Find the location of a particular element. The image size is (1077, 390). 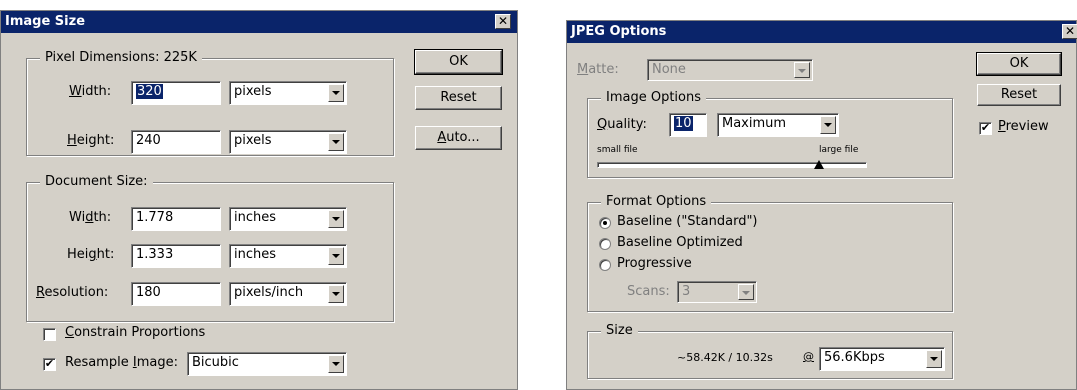

image-size-close-button: ✕ is located at coordinates (503, 21).